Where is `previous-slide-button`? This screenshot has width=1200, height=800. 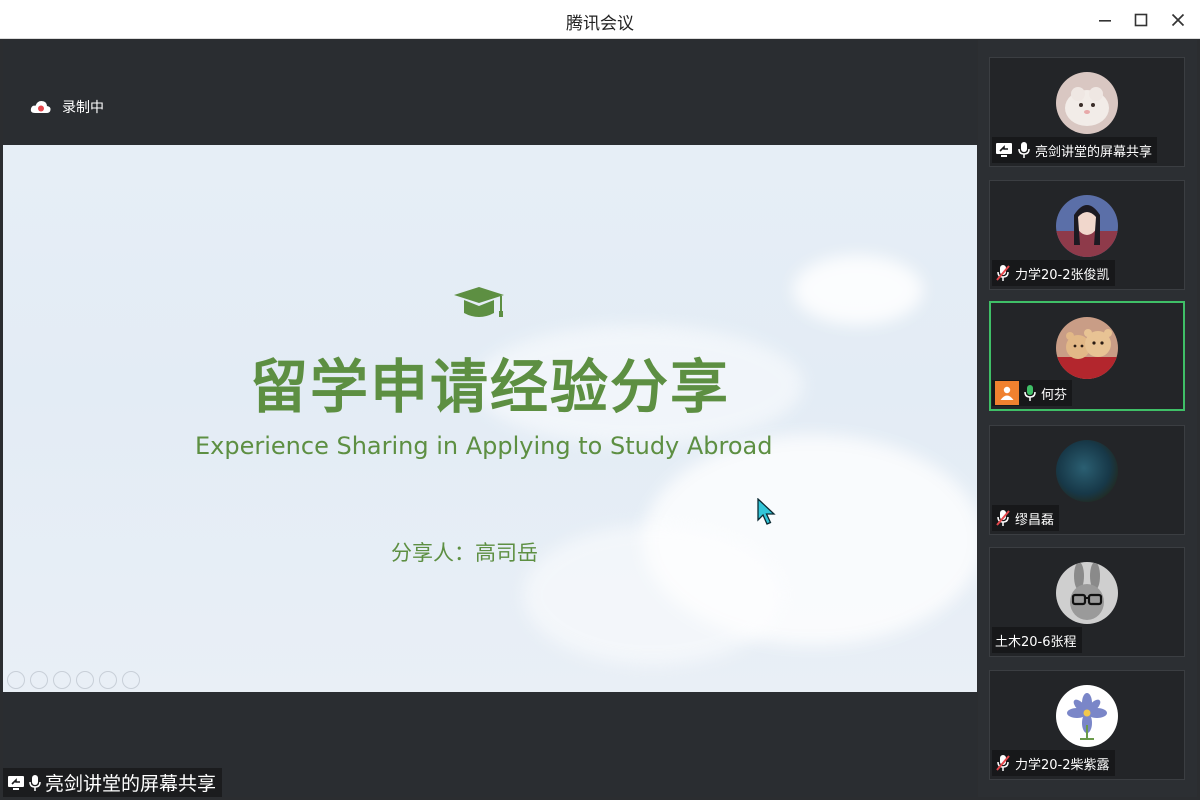
previous-slide-button is located at coordinates (16, 680).